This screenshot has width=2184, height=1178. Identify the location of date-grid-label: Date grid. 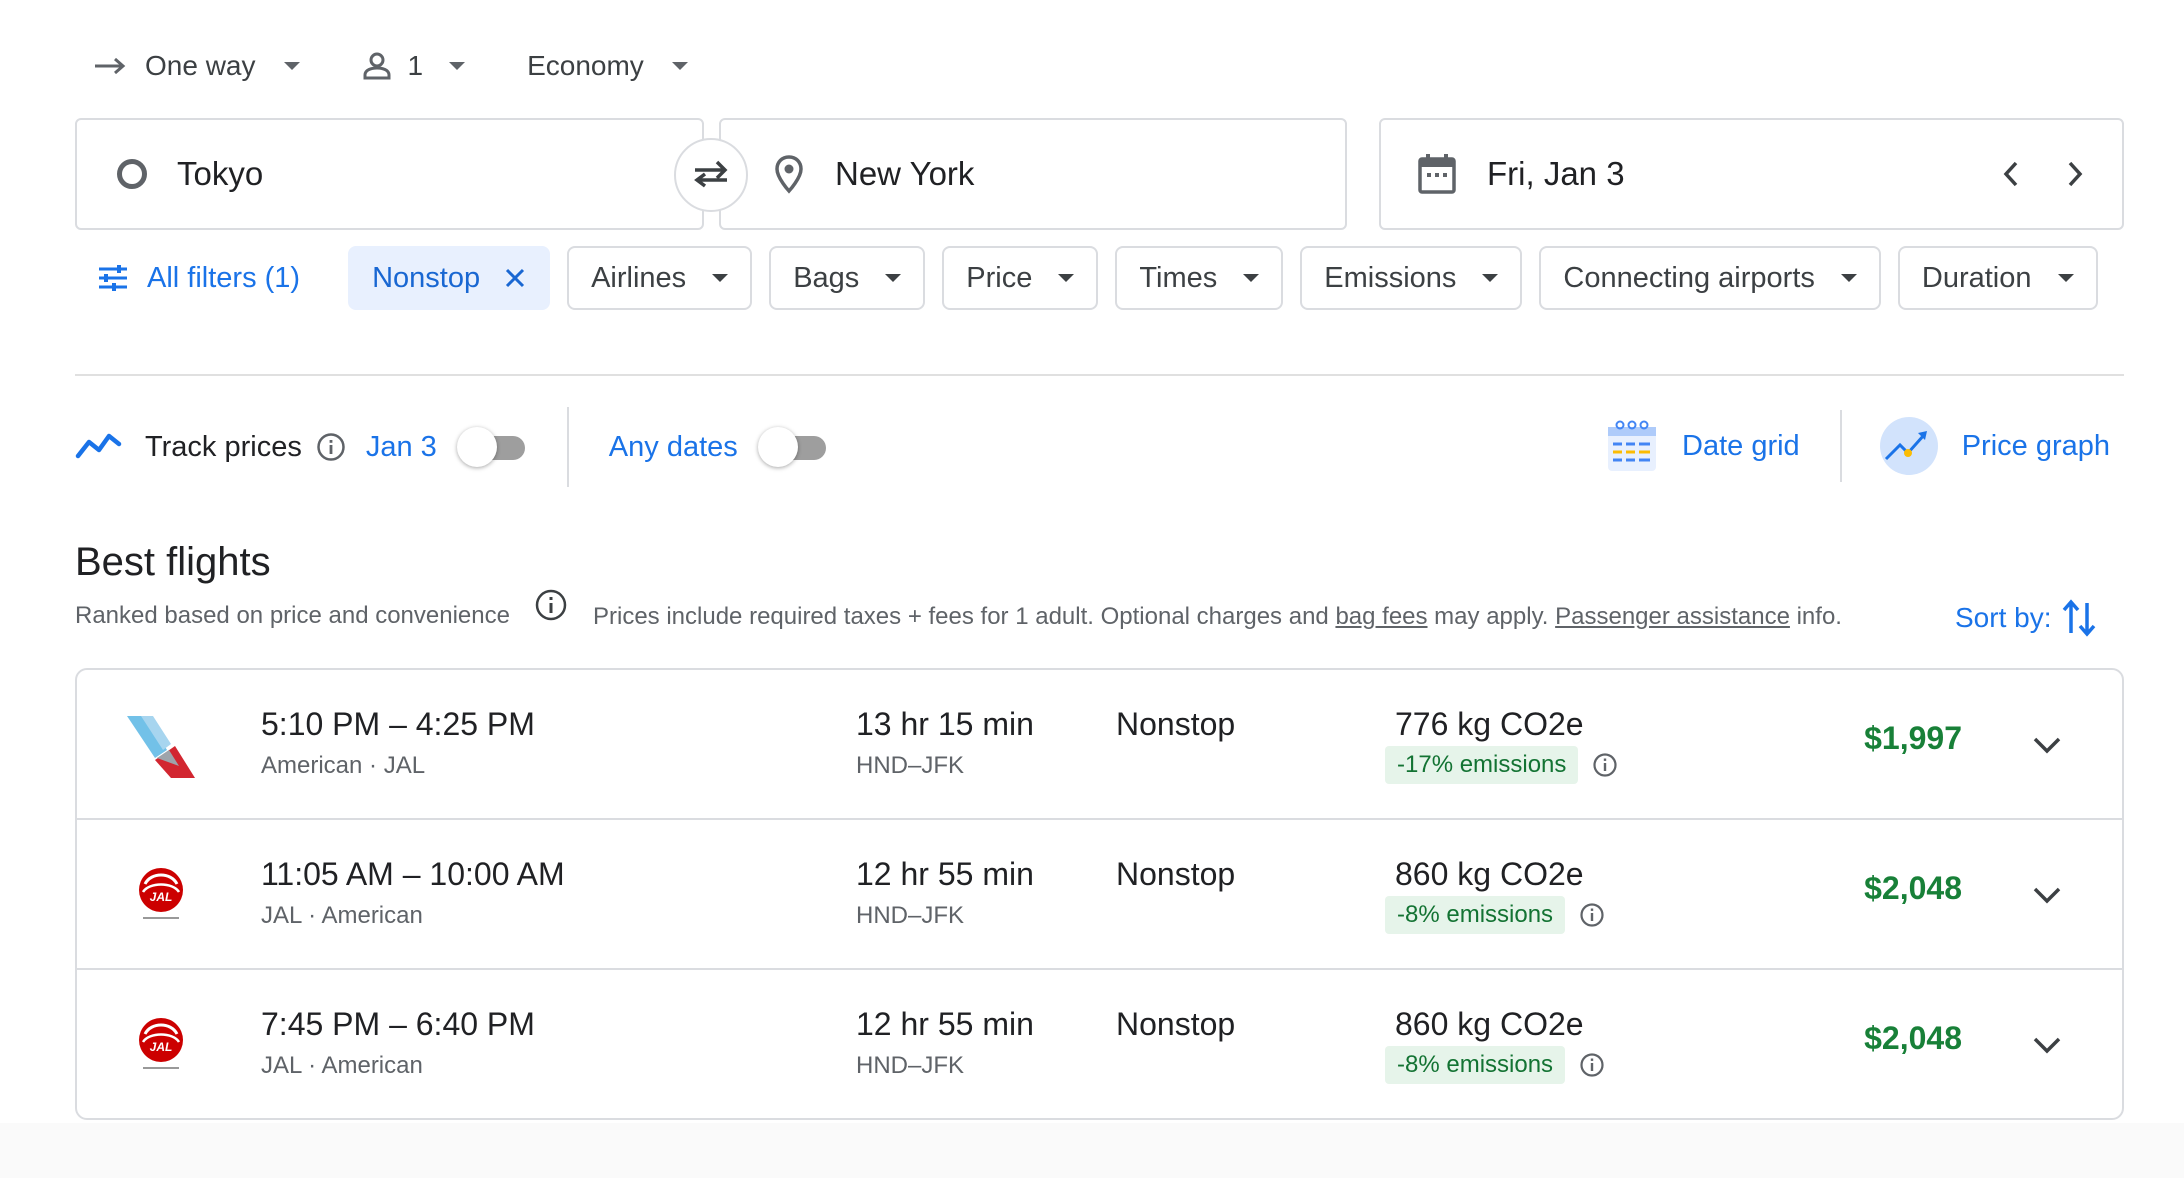
(1741, 445).